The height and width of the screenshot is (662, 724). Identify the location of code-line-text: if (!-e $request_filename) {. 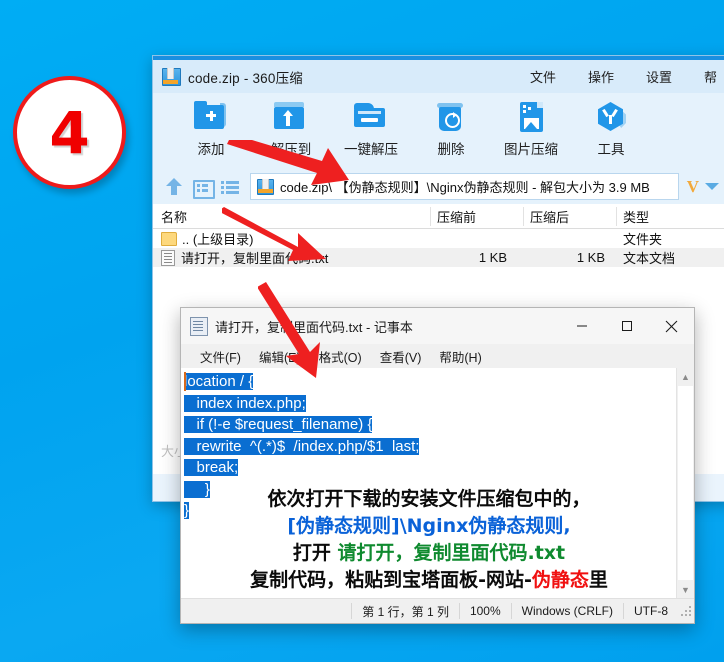
(278, 424).